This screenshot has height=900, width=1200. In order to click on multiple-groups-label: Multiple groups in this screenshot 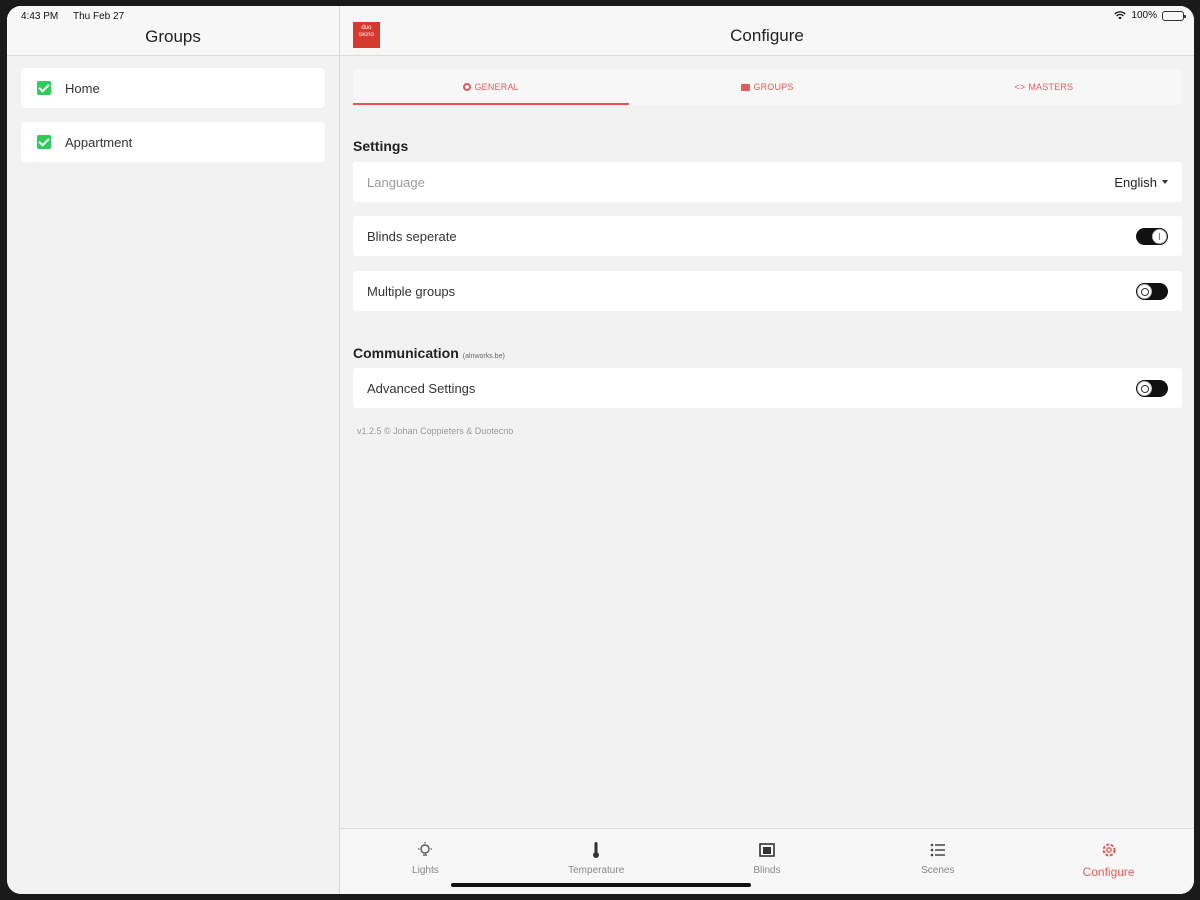, I will do `click(411, 291)`.